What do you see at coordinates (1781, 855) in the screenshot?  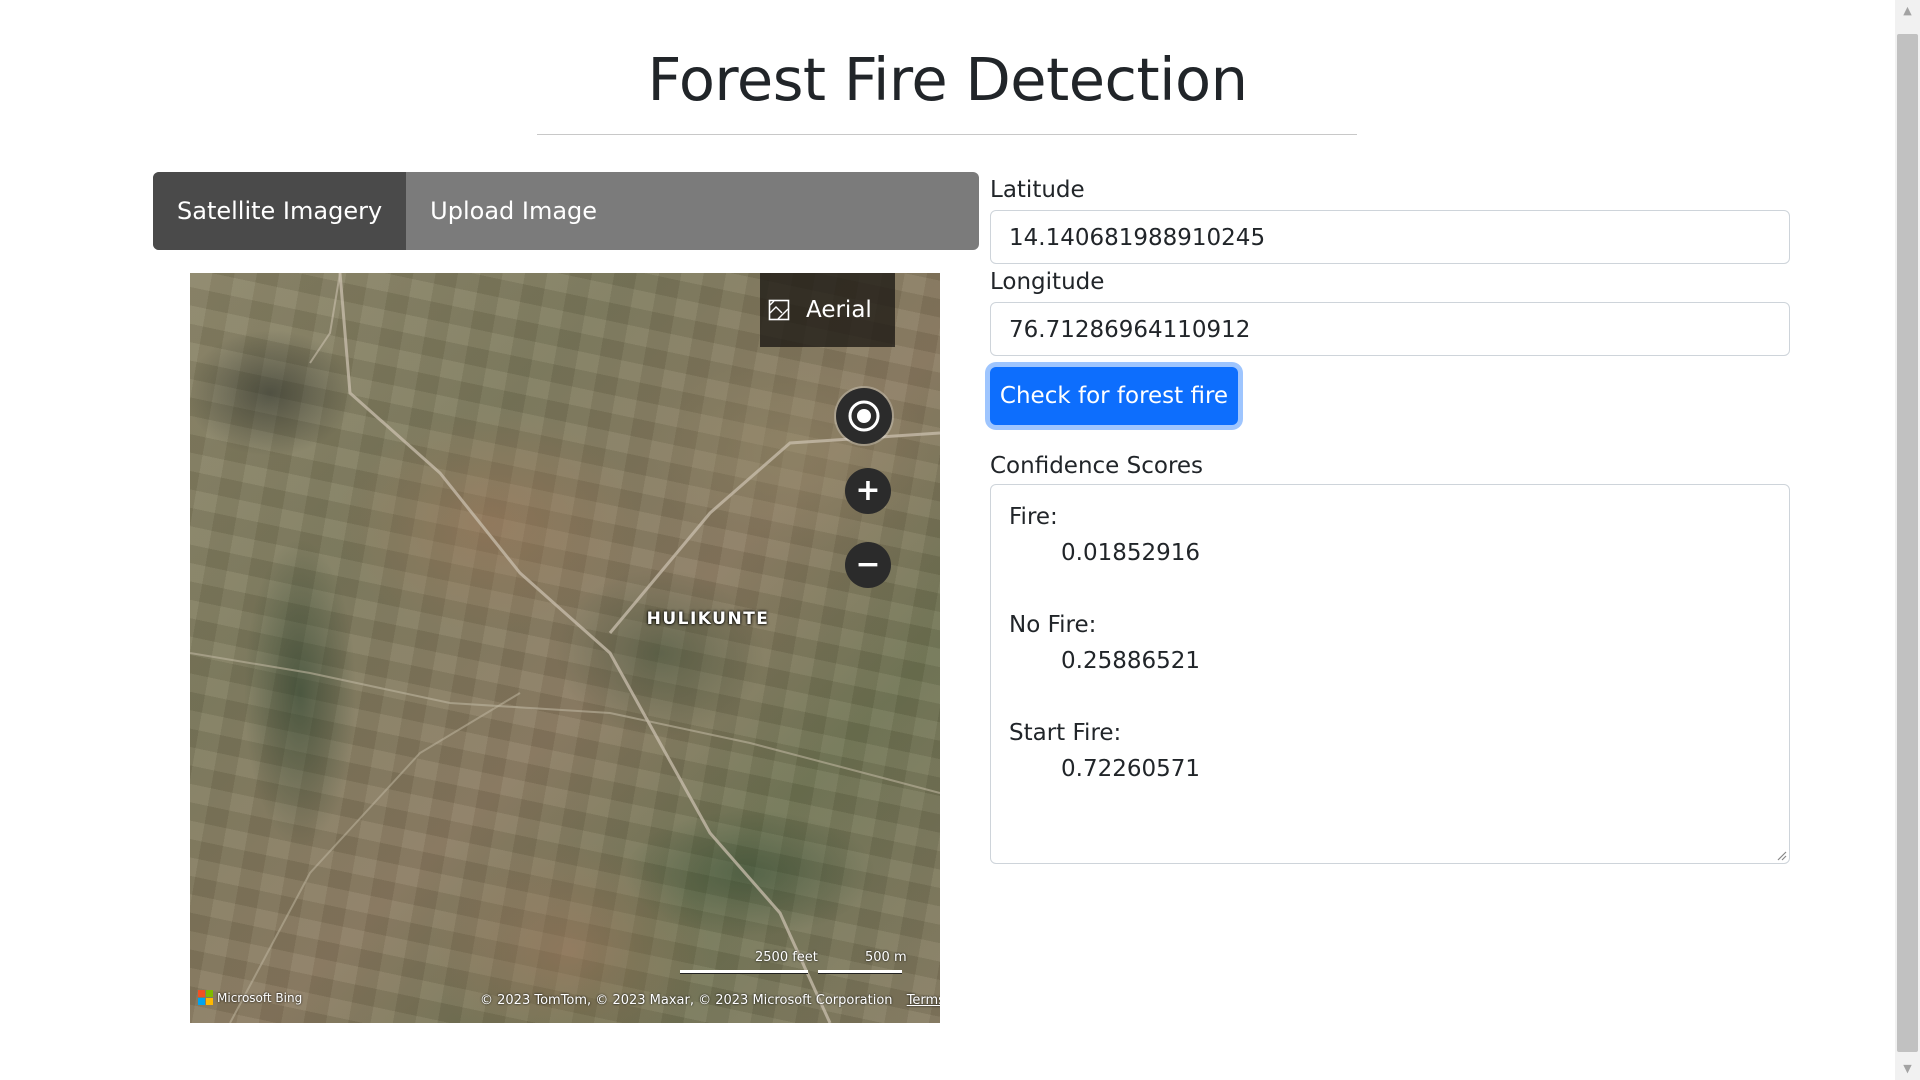 I see `resize-handle-icon` at bounding box center [1781, 855].